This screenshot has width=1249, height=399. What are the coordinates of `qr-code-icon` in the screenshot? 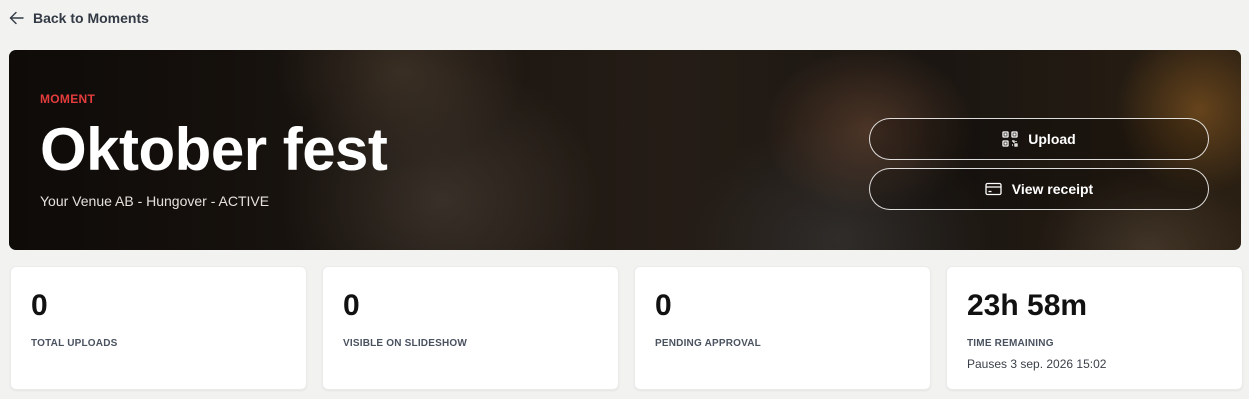 It's located at (1010, 139).